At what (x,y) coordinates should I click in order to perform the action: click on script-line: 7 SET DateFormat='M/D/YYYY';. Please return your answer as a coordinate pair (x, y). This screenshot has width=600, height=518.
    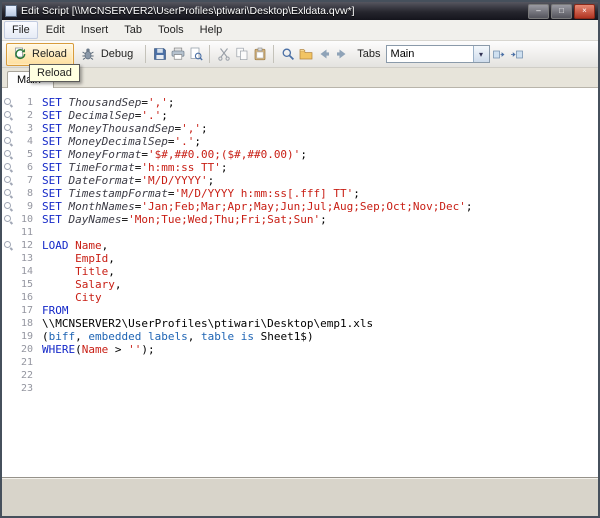
    Looking at the image, I should click on (300, 180).